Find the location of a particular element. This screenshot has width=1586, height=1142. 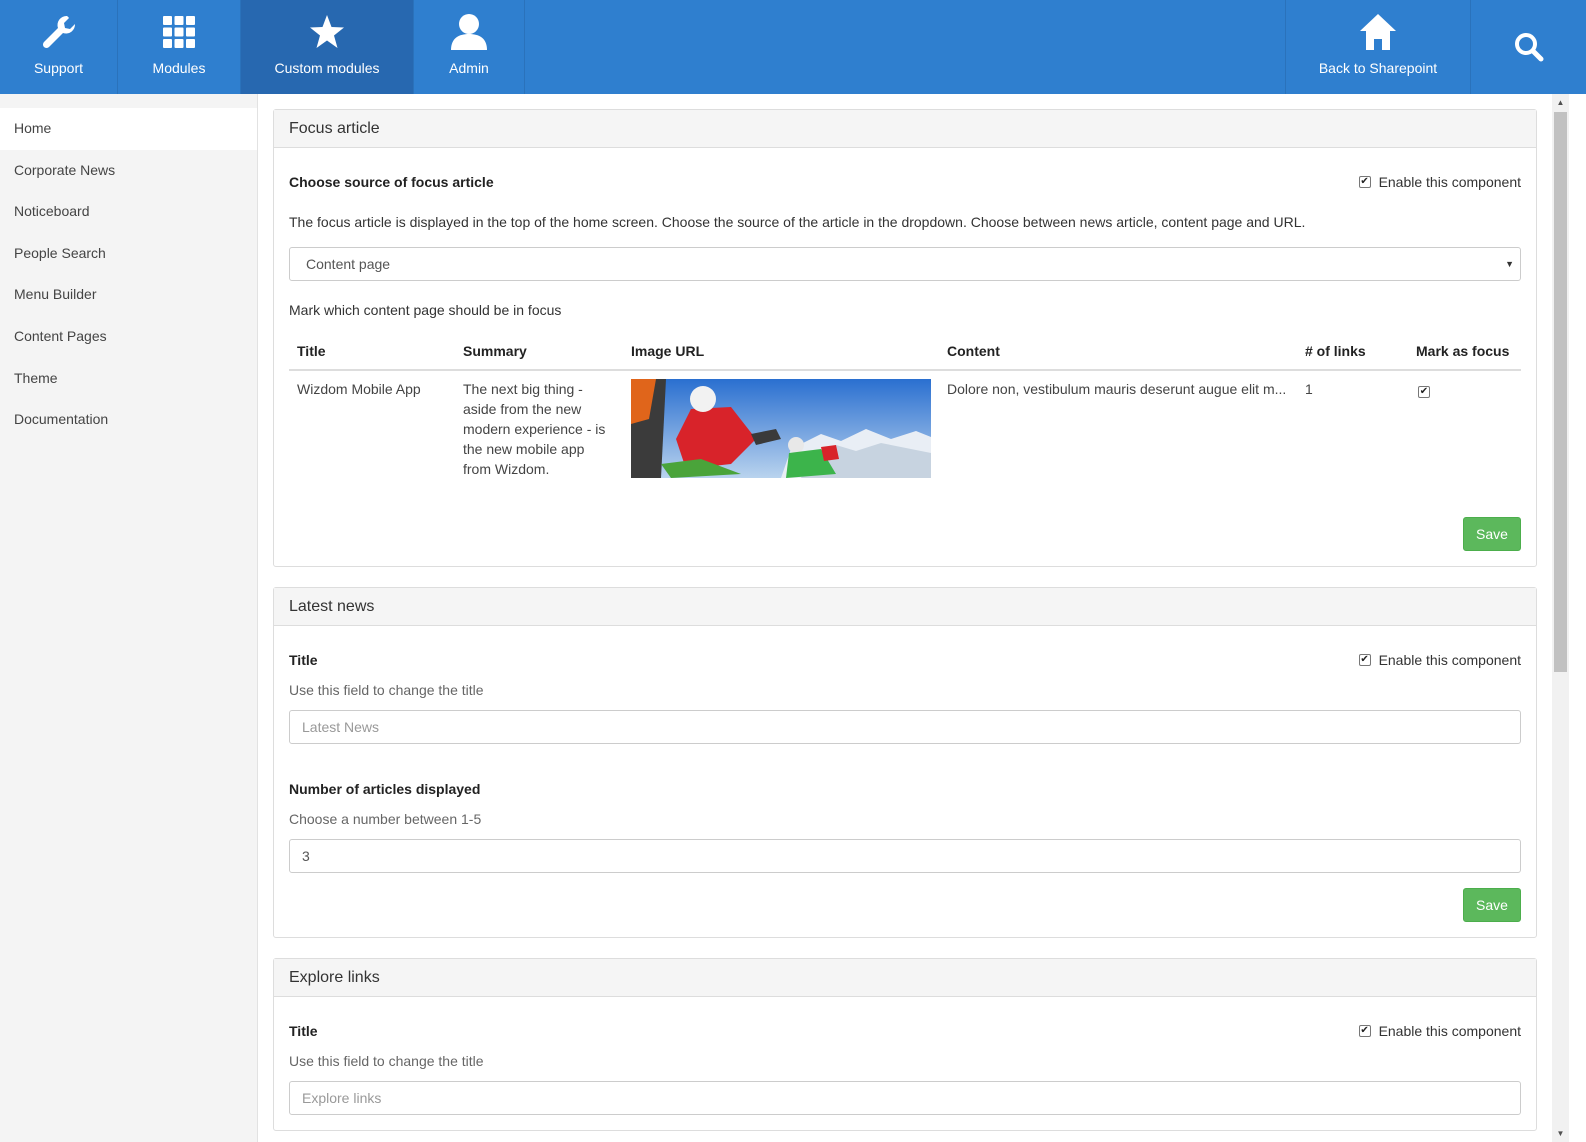

wrench-icon is located at coordinates (59, 32).